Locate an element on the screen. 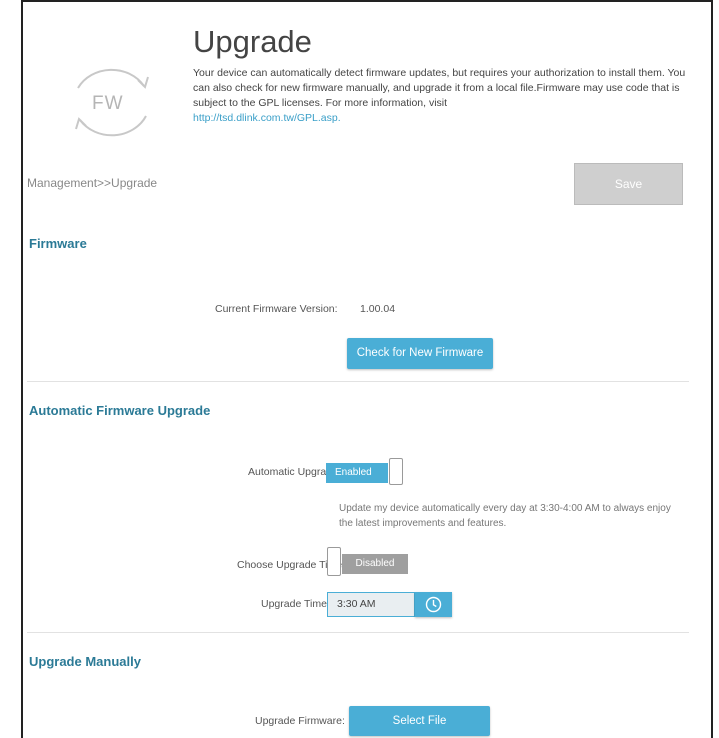 This screenshot has height=738, width=719. manual-upgrade-section-title: Upgrade Manually is located at coordinates (85, 661).